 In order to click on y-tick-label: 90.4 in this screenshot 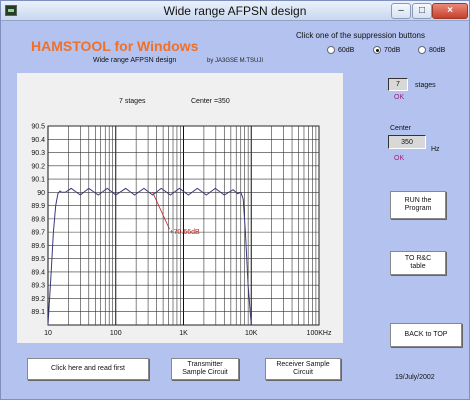, I will do `click(38, 140)`.